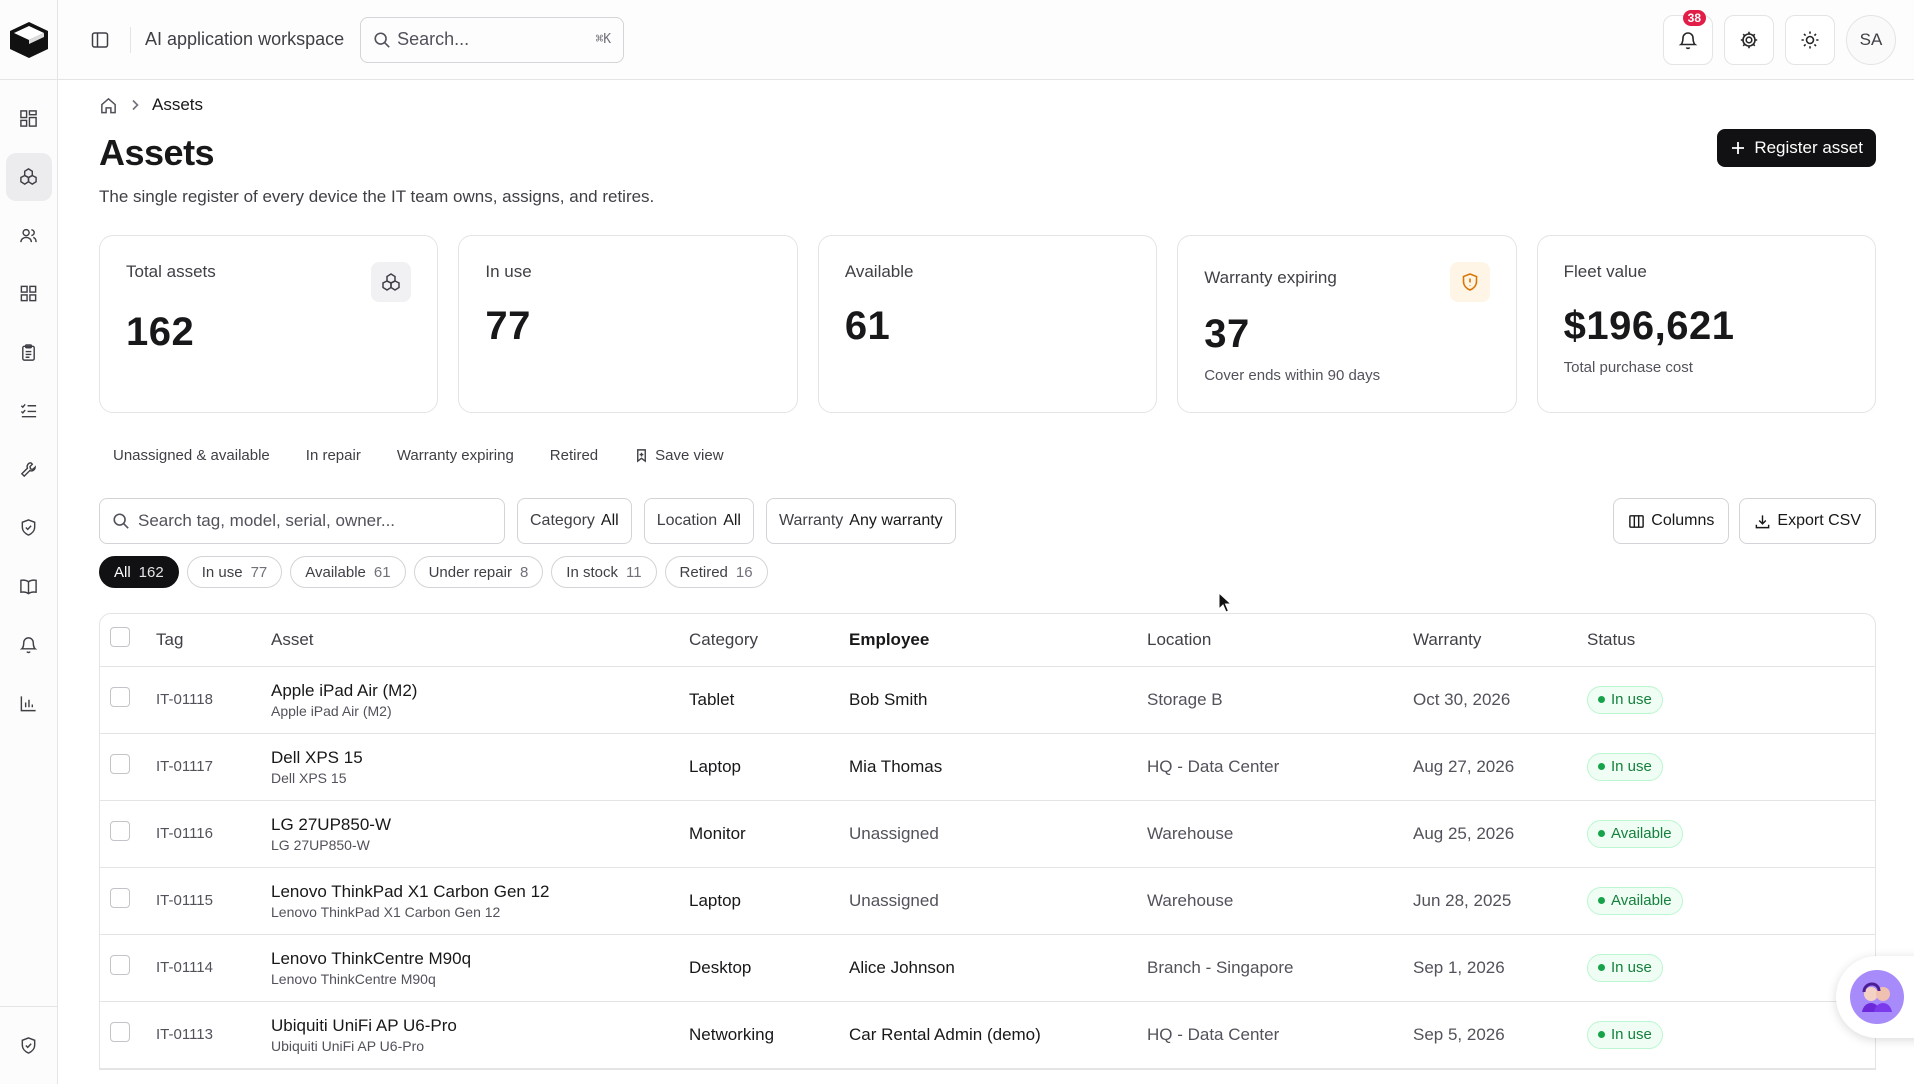 Image resolution: width=1914 pixels, height=1084 pixels. Describe the element at coordinates (472, 691) in the screenshot. I see `asset-name: Apple iPad Air (M2)` at that location.